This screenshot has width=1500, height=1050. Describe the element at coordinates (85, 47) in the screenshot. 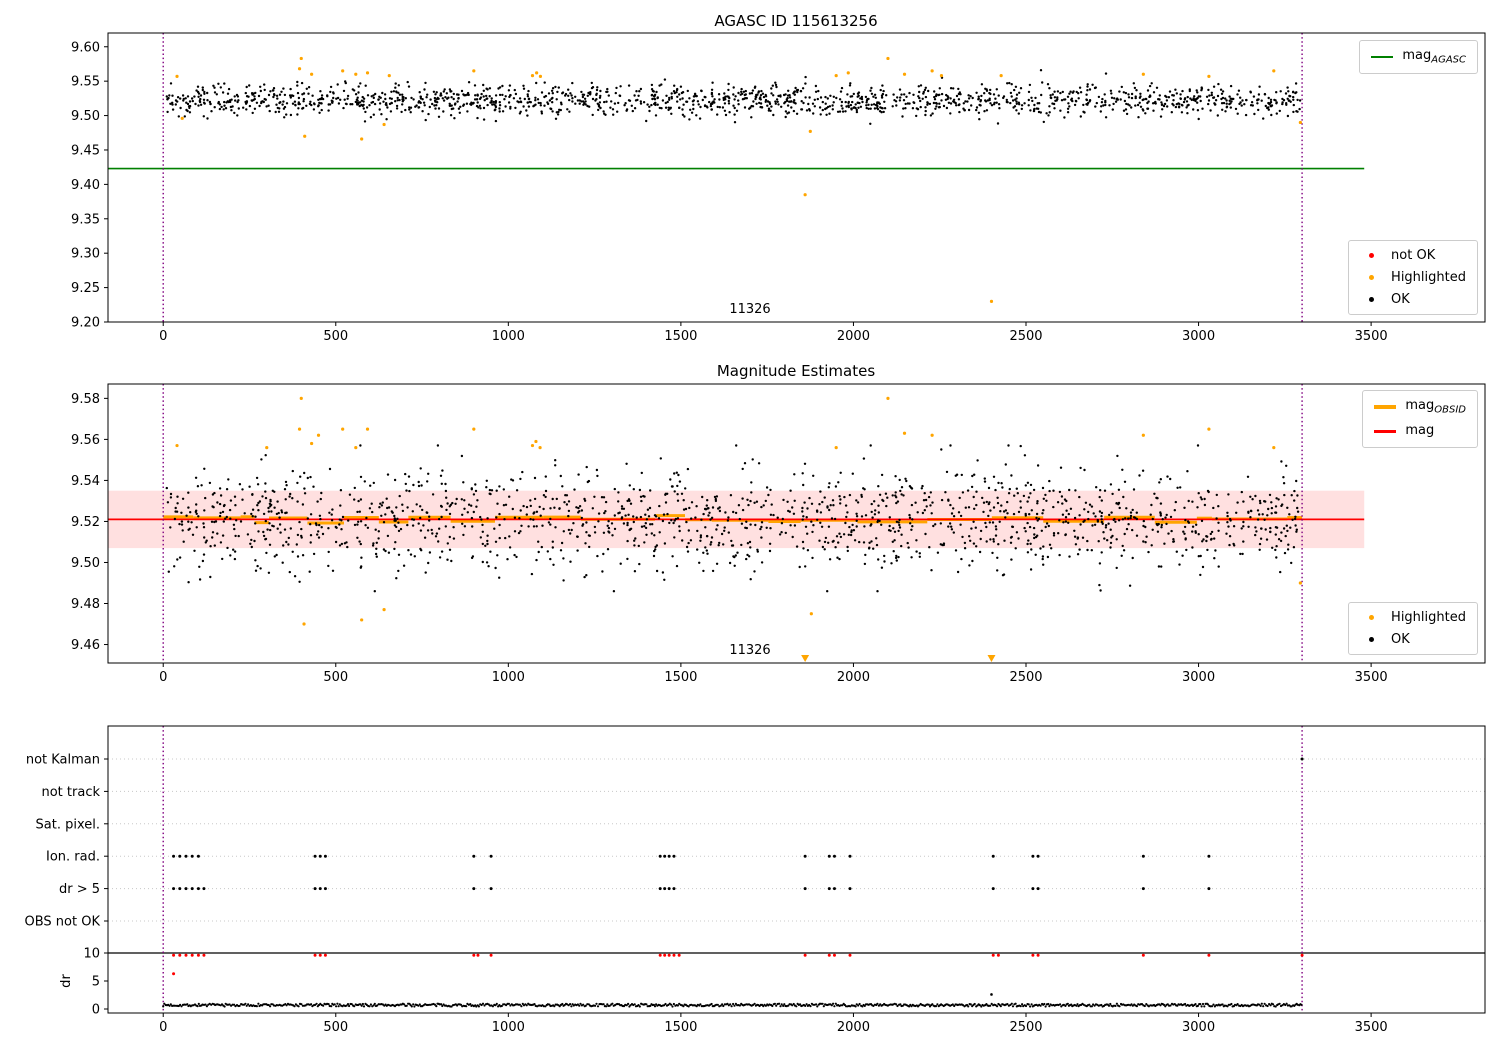

I see `svg-text: 9.60` at that location.